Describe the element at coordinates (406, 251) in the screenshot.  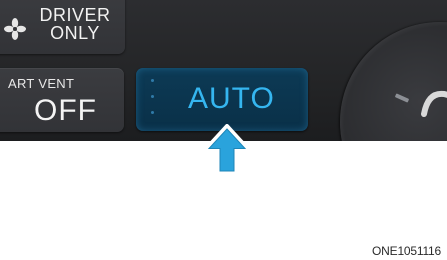
I see `figure-code: ONE1051116` at that location.